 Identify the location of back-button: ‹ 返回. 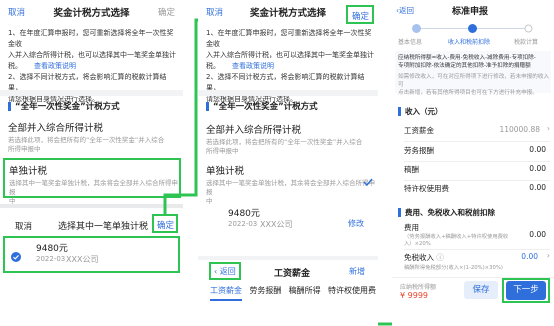
(225, 271).